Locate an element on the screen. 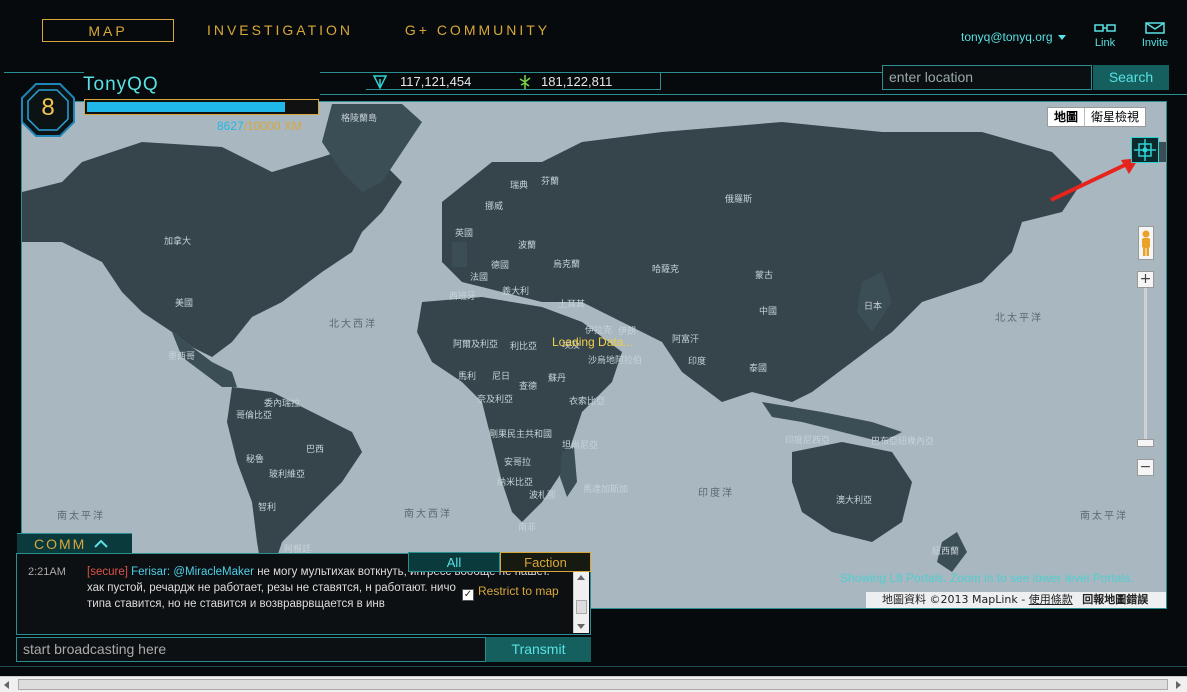 The height and width of the screenshot is (692, 1187). player-name: TonyQQ is located at coordinates (121, 84).